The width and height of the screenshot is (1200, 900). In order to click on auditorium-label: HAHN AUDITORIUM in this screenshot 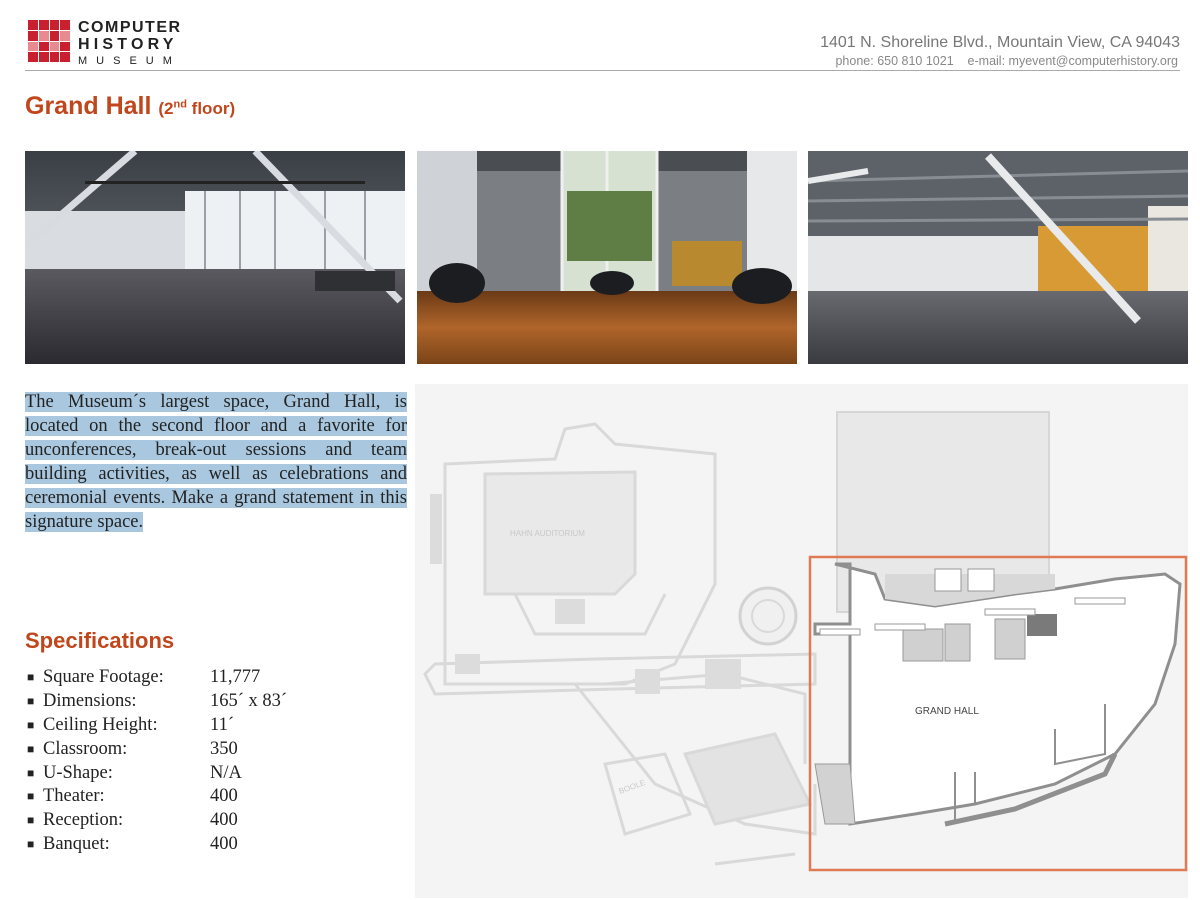, I will do `click(547, 533)`.